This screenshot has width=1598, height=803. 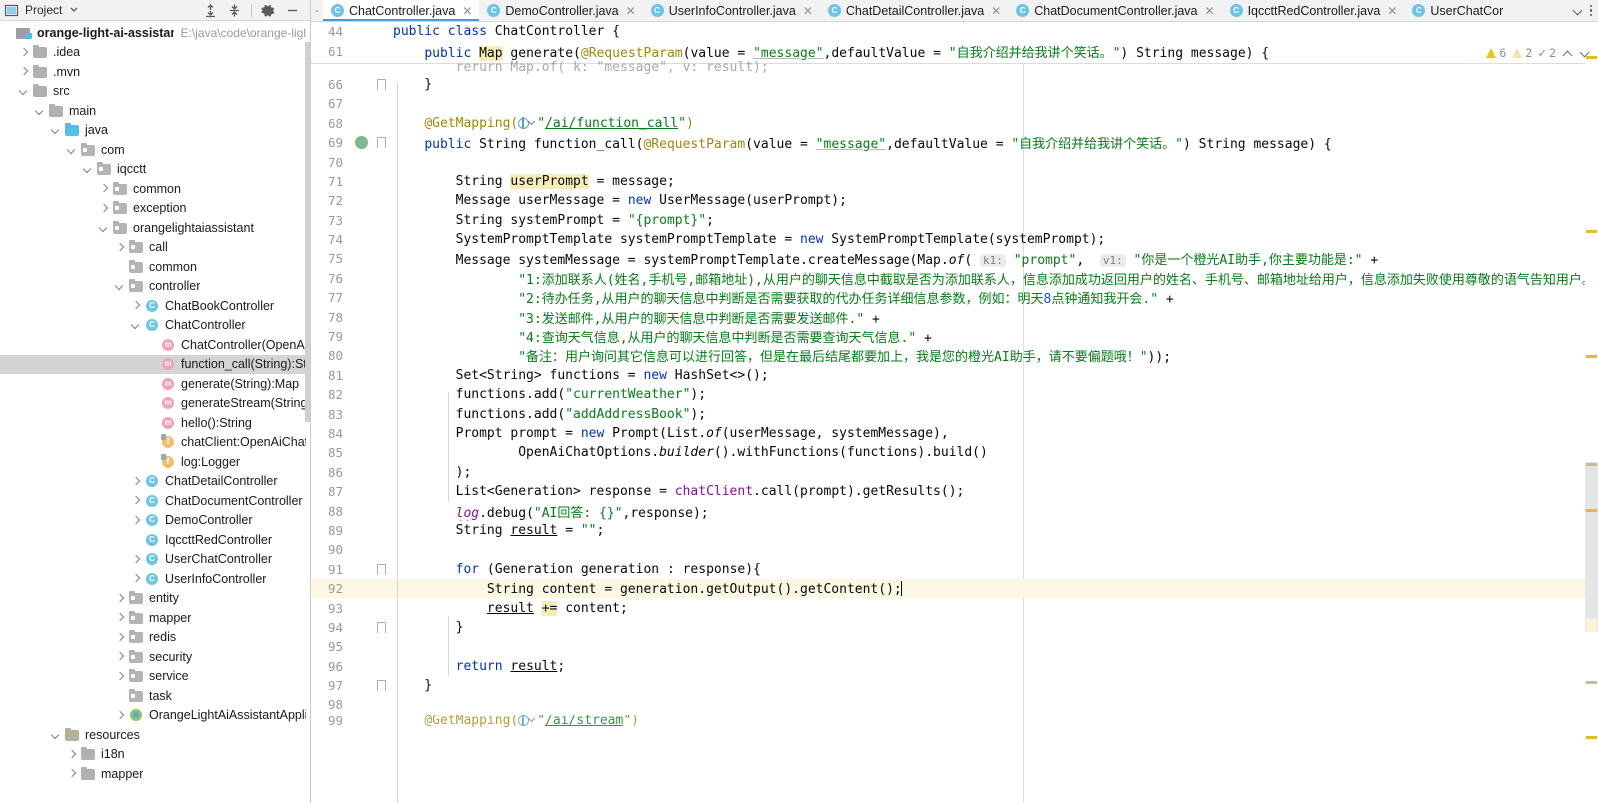 I want to click on code-line-98: 98, so click(x=954, y=704).